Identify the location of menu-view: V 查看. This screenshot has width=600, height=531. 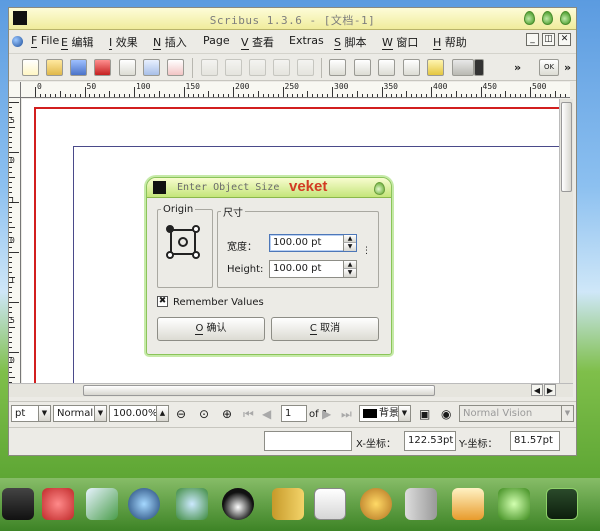
(257, 42).